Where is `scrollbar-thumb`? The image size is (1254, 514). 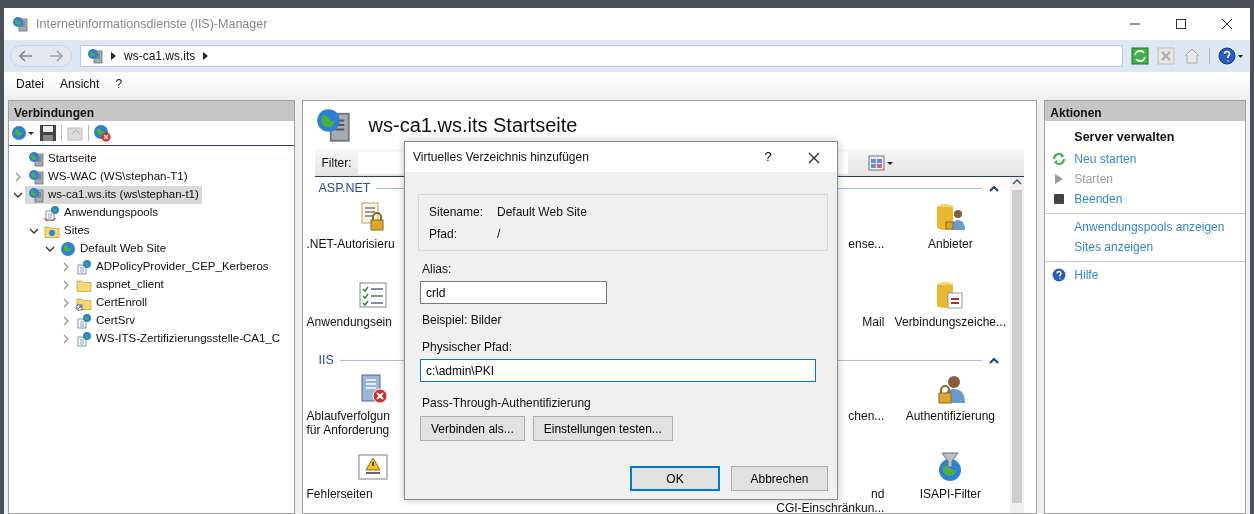
scrollbar-thumb is located at coordinates (1017, 346).